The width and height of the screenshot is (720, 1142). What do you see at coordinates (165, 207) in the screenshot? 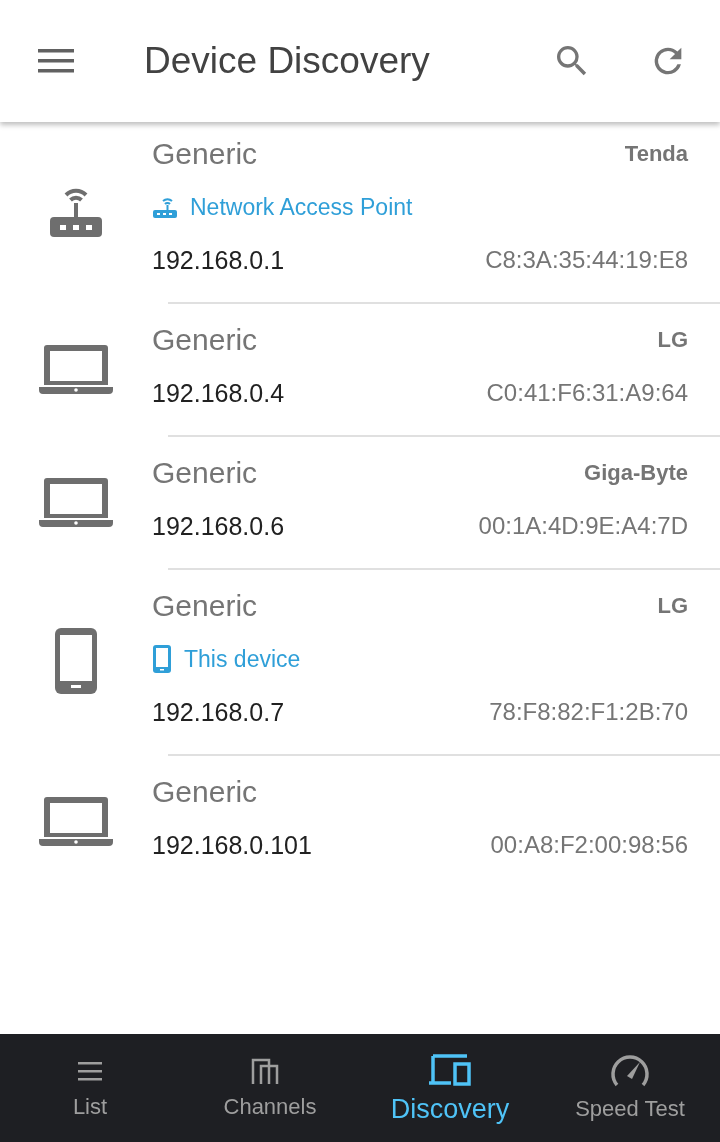
I see `router-icon` at bounding box center [165, 207].